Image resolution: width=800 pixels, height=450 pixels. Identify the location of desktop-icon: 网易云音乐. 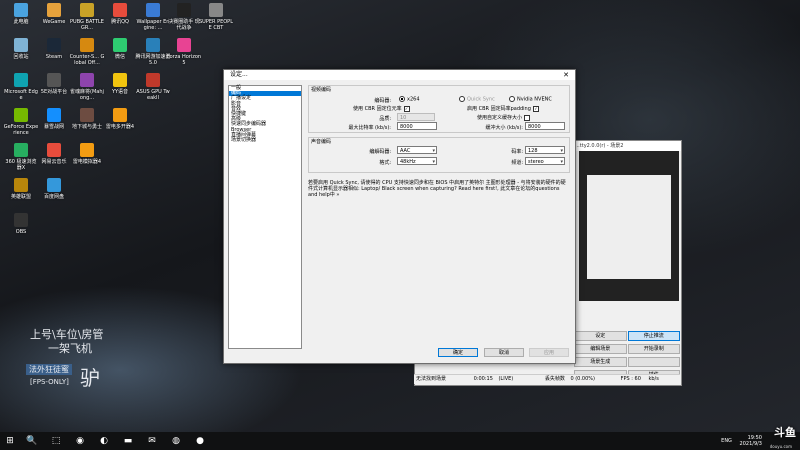
(54, 154).